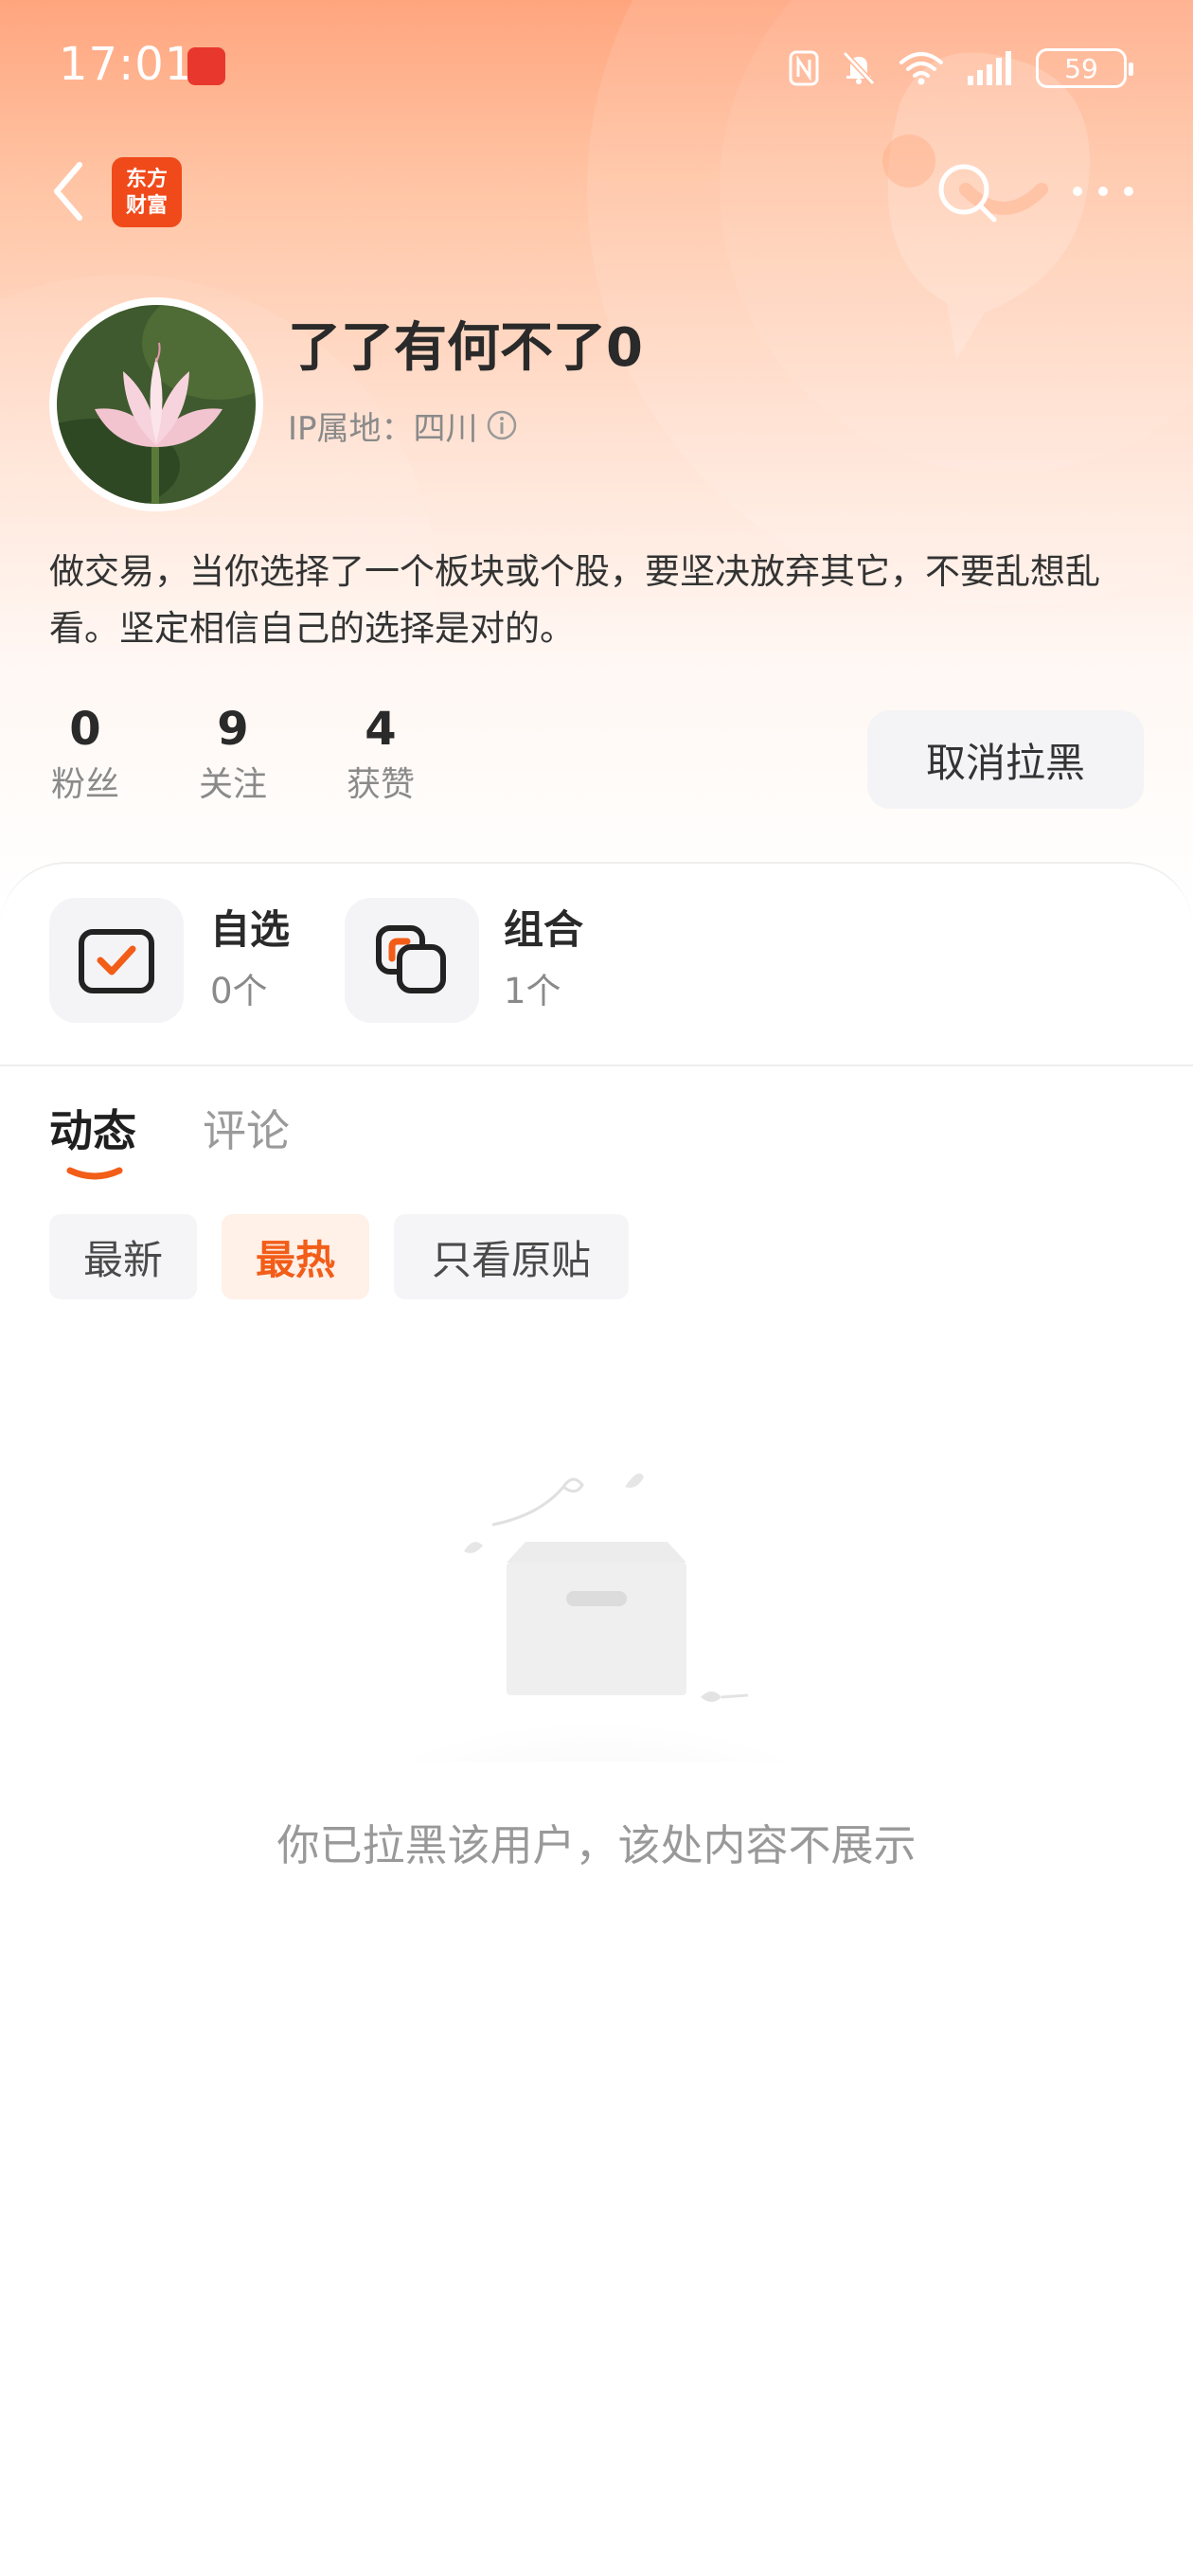 The height and width of the screenshot is (2576, 1193). Describe the element at coordinates (465, 348) in the screenshot. I see `username: 了了有何不了0` at that location.